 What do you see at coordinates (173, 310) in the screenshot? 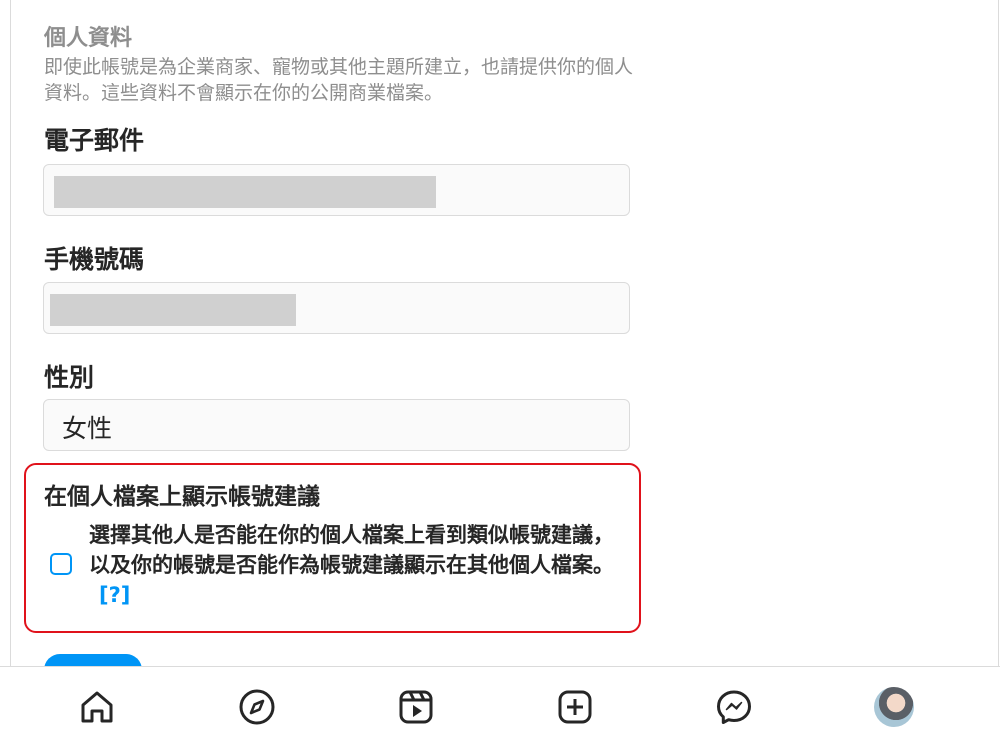
I see `phone-redaction` at bounding box center [173, 310].